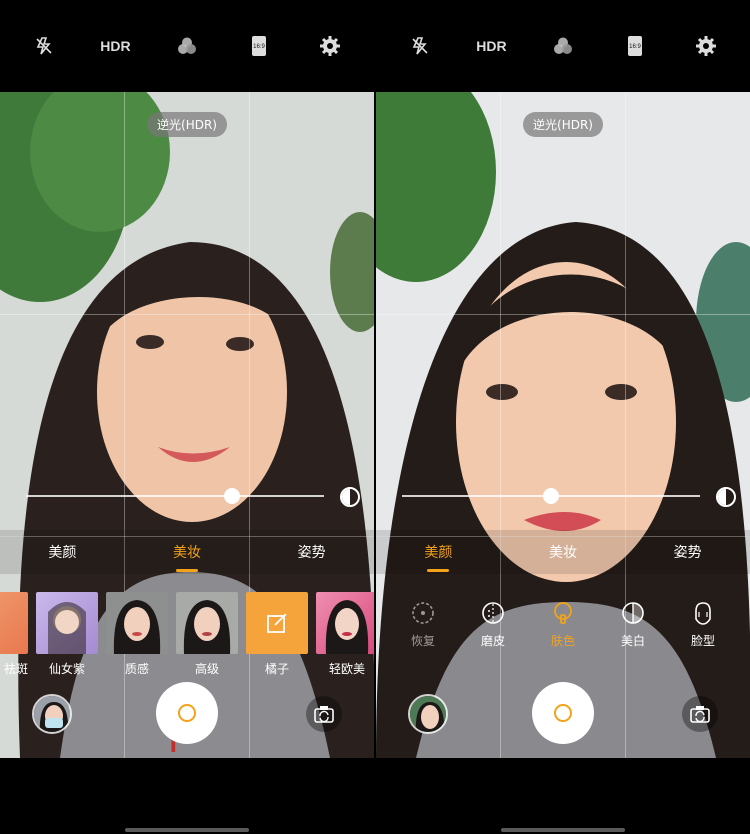  What do you see at coordinates (493, 613) in the screenshot?
I see `smooth-skin-icon` at bounding box center [493, 613].